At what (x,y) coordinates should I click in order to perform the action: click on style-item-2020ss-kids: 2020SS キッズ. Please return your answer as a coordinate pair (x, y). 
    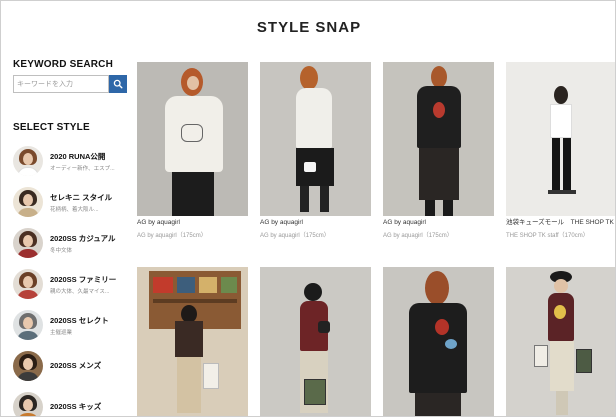
    Looking at the image, I should click on (72, 402).